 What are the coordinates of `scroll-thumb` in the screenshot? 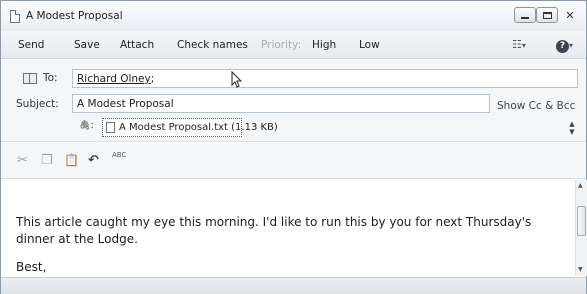 It's located at (581, 221).